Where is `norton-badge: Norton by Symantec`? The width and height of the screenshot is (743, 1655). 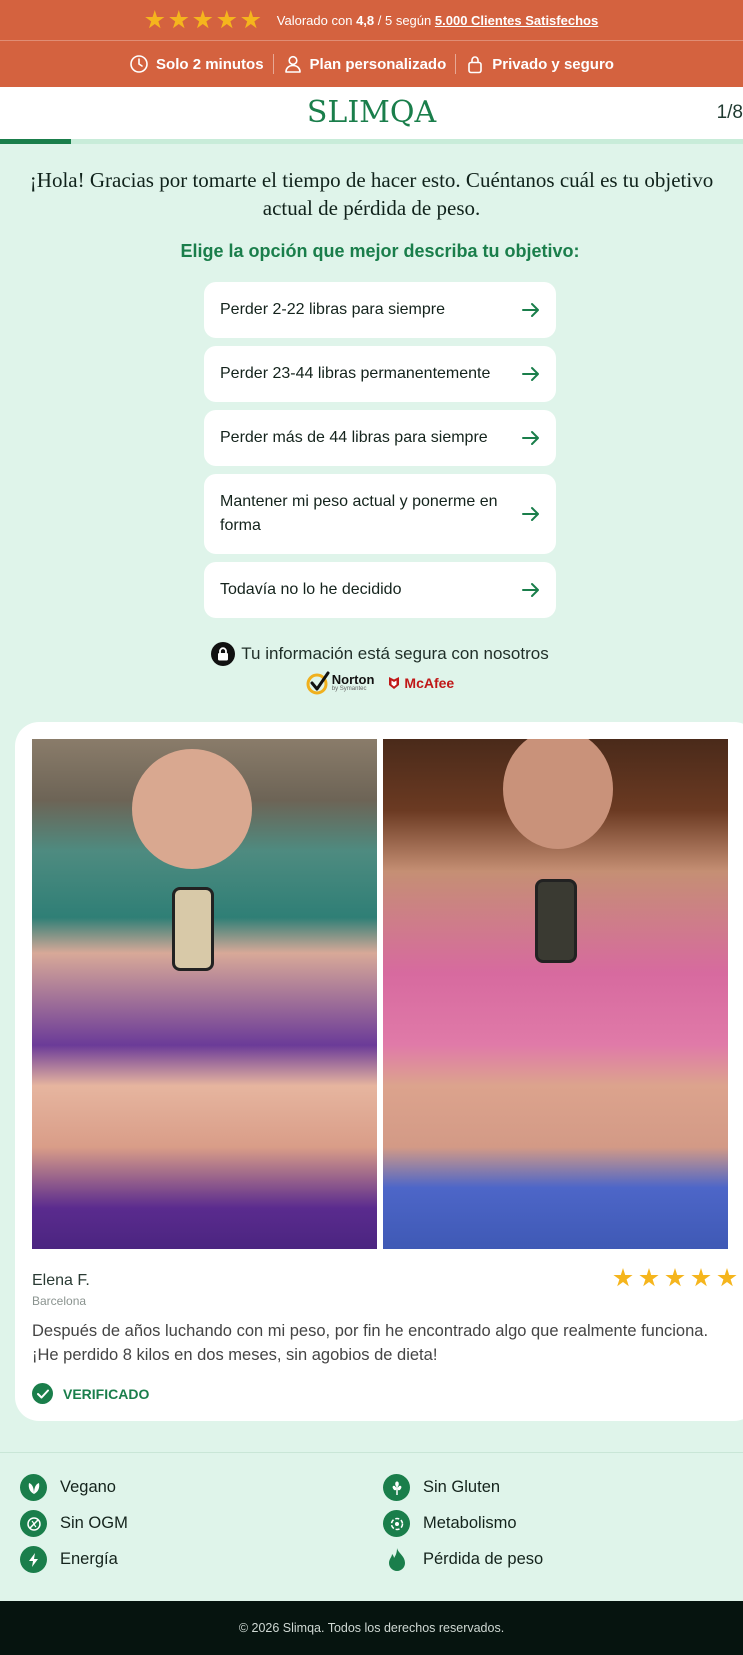 norton-badge: Norton by Symantec is located at coordinates (340, 683).